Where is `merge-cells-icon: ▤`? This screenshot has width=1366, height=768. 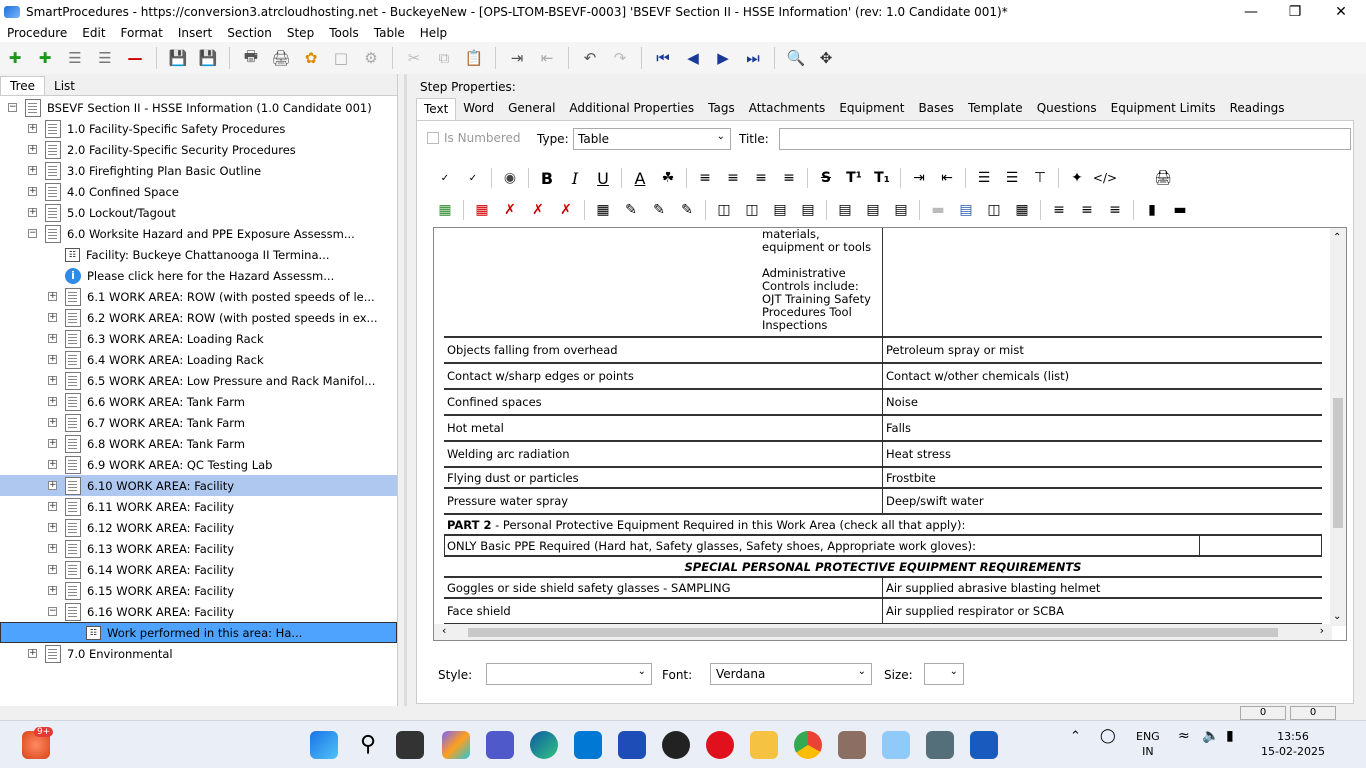
merge-cells-icon: ▤ is located at coordinates (845, 210).